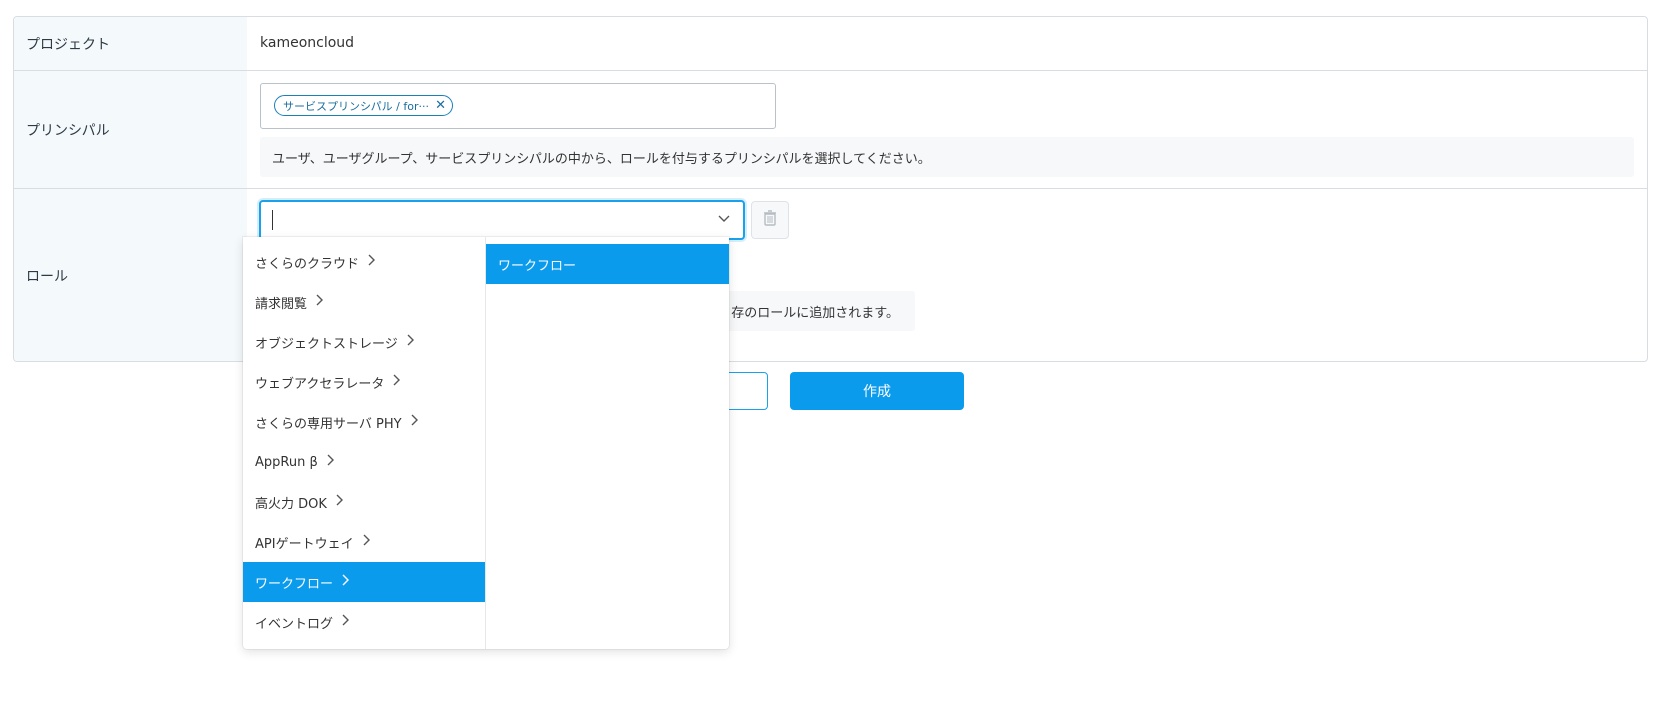 The width and height of the screenshot is (1661, 704). Describe the element at coordinates (607, 443) in the screenshot. I see `role-menu: ワークフロー` at that location.